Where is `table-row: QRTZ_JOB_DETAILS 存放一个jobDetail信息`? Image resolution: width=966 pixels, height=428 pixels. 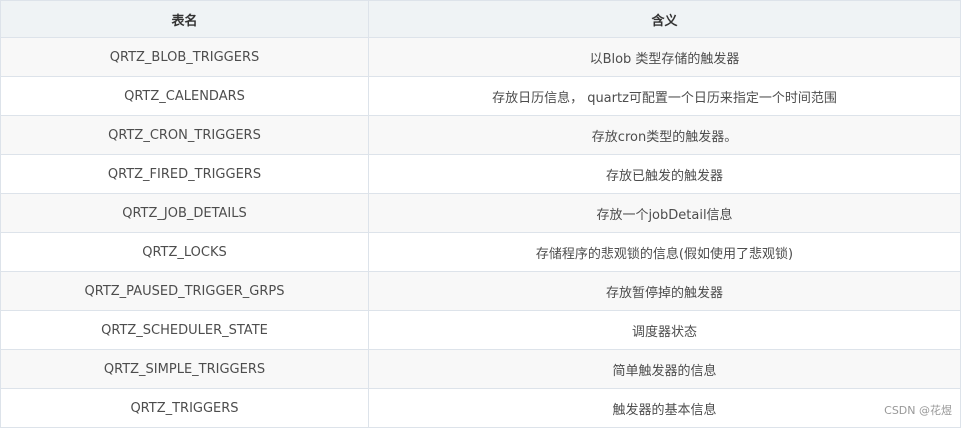
table-row: QRTZ_JOB_DETAILS 存放一个jobDetail信息 is located at coordinates (480, 213).